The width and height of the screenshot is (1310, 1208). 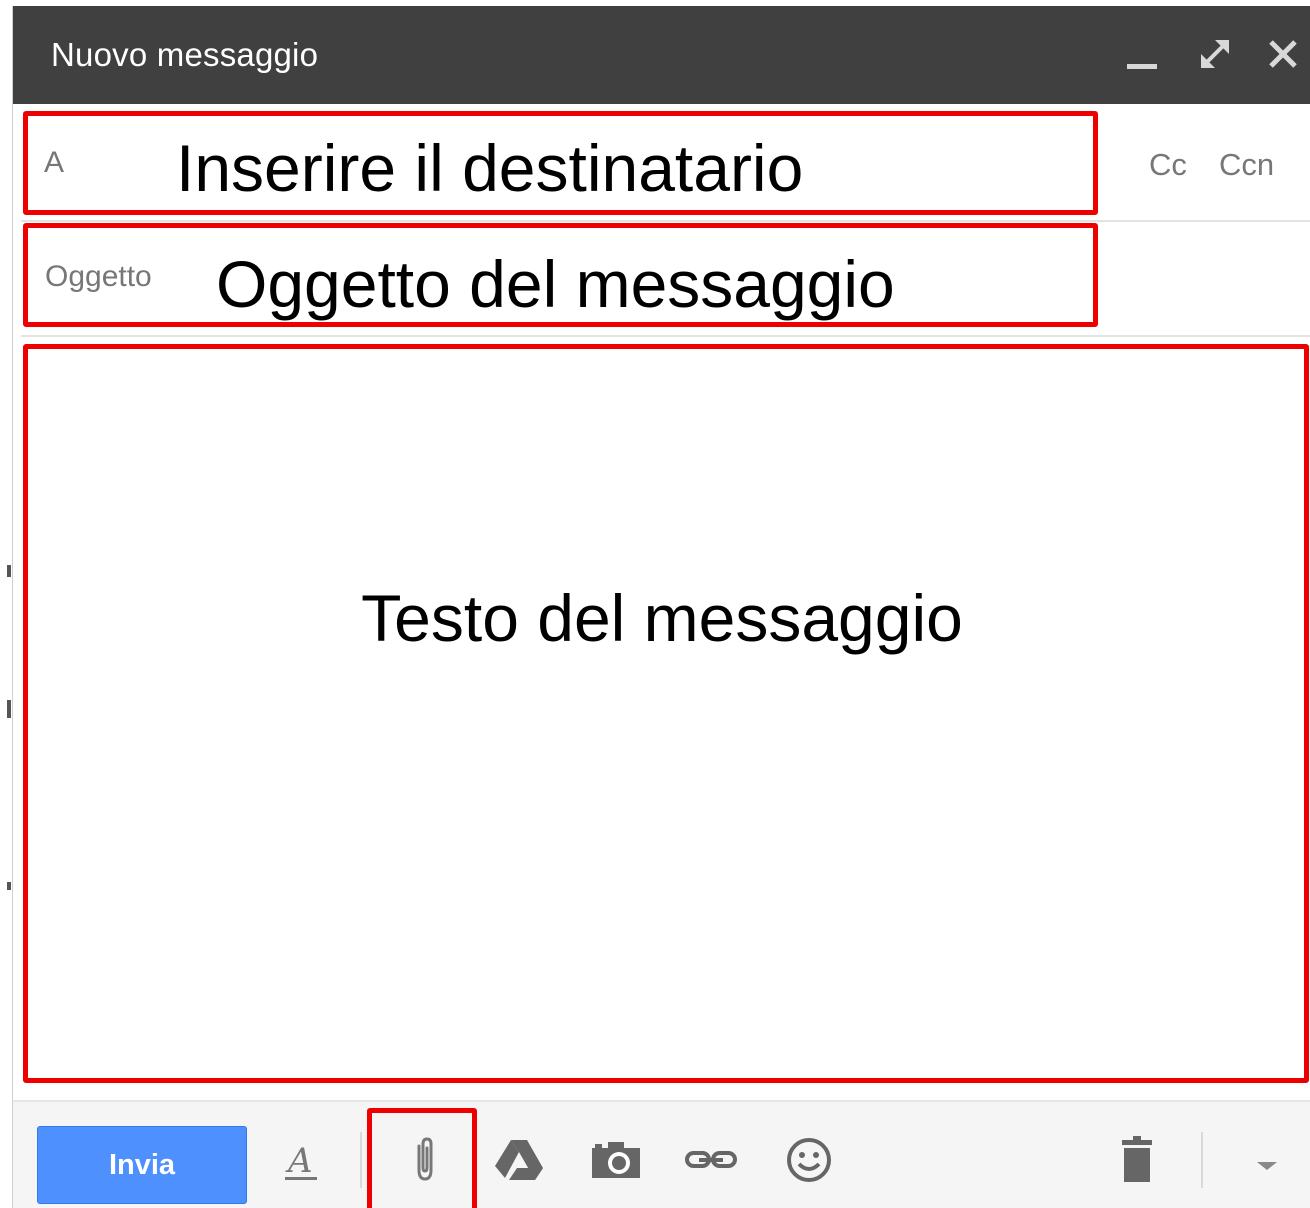 What do you see at coordinates (519, 1160) in the screenshot?
I see `drive-icon` at bounding box center [519, 1160].